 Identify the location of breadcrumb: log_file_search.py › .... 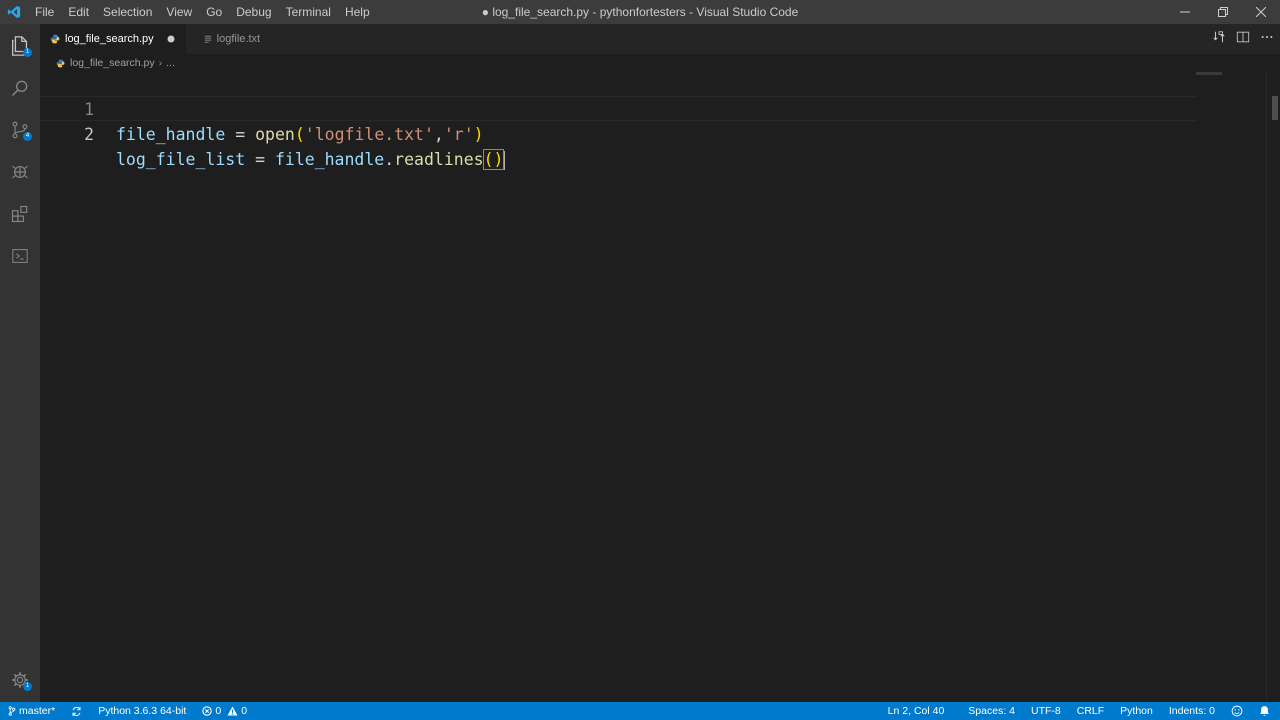
(660, 63).